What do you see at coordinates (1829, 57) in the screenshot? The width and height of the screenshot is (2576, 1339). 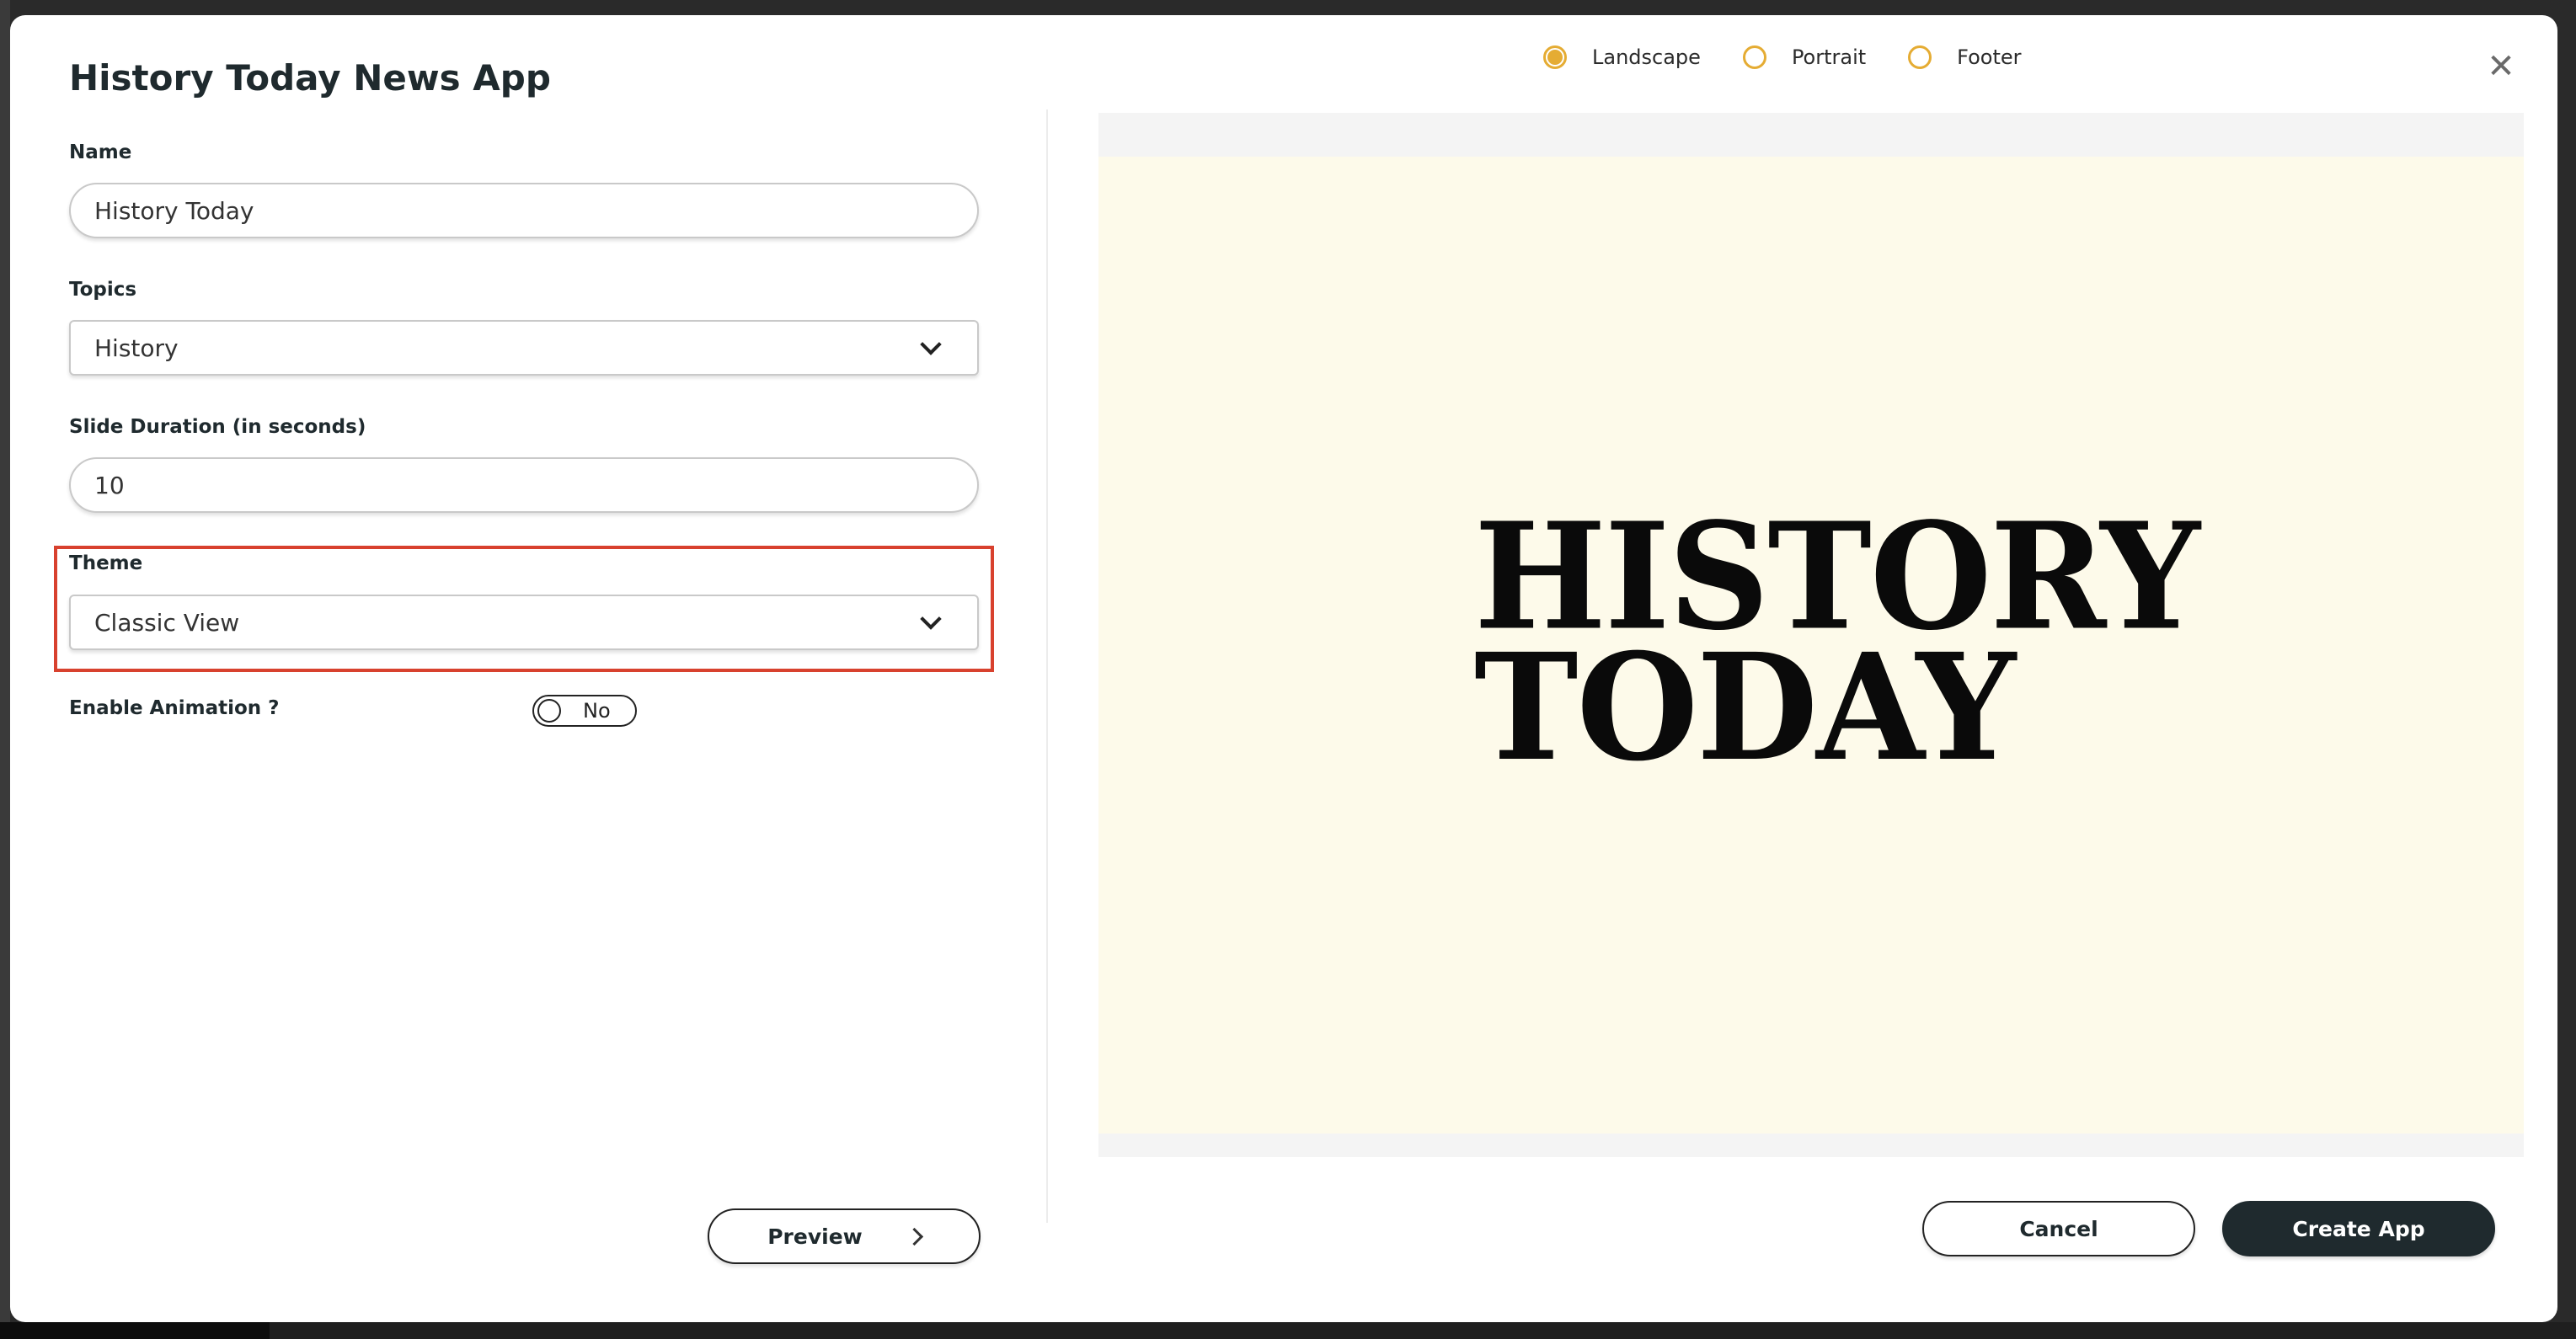 I see `radio-label-portrait: Portrait` at bounding box center [1829, 57].